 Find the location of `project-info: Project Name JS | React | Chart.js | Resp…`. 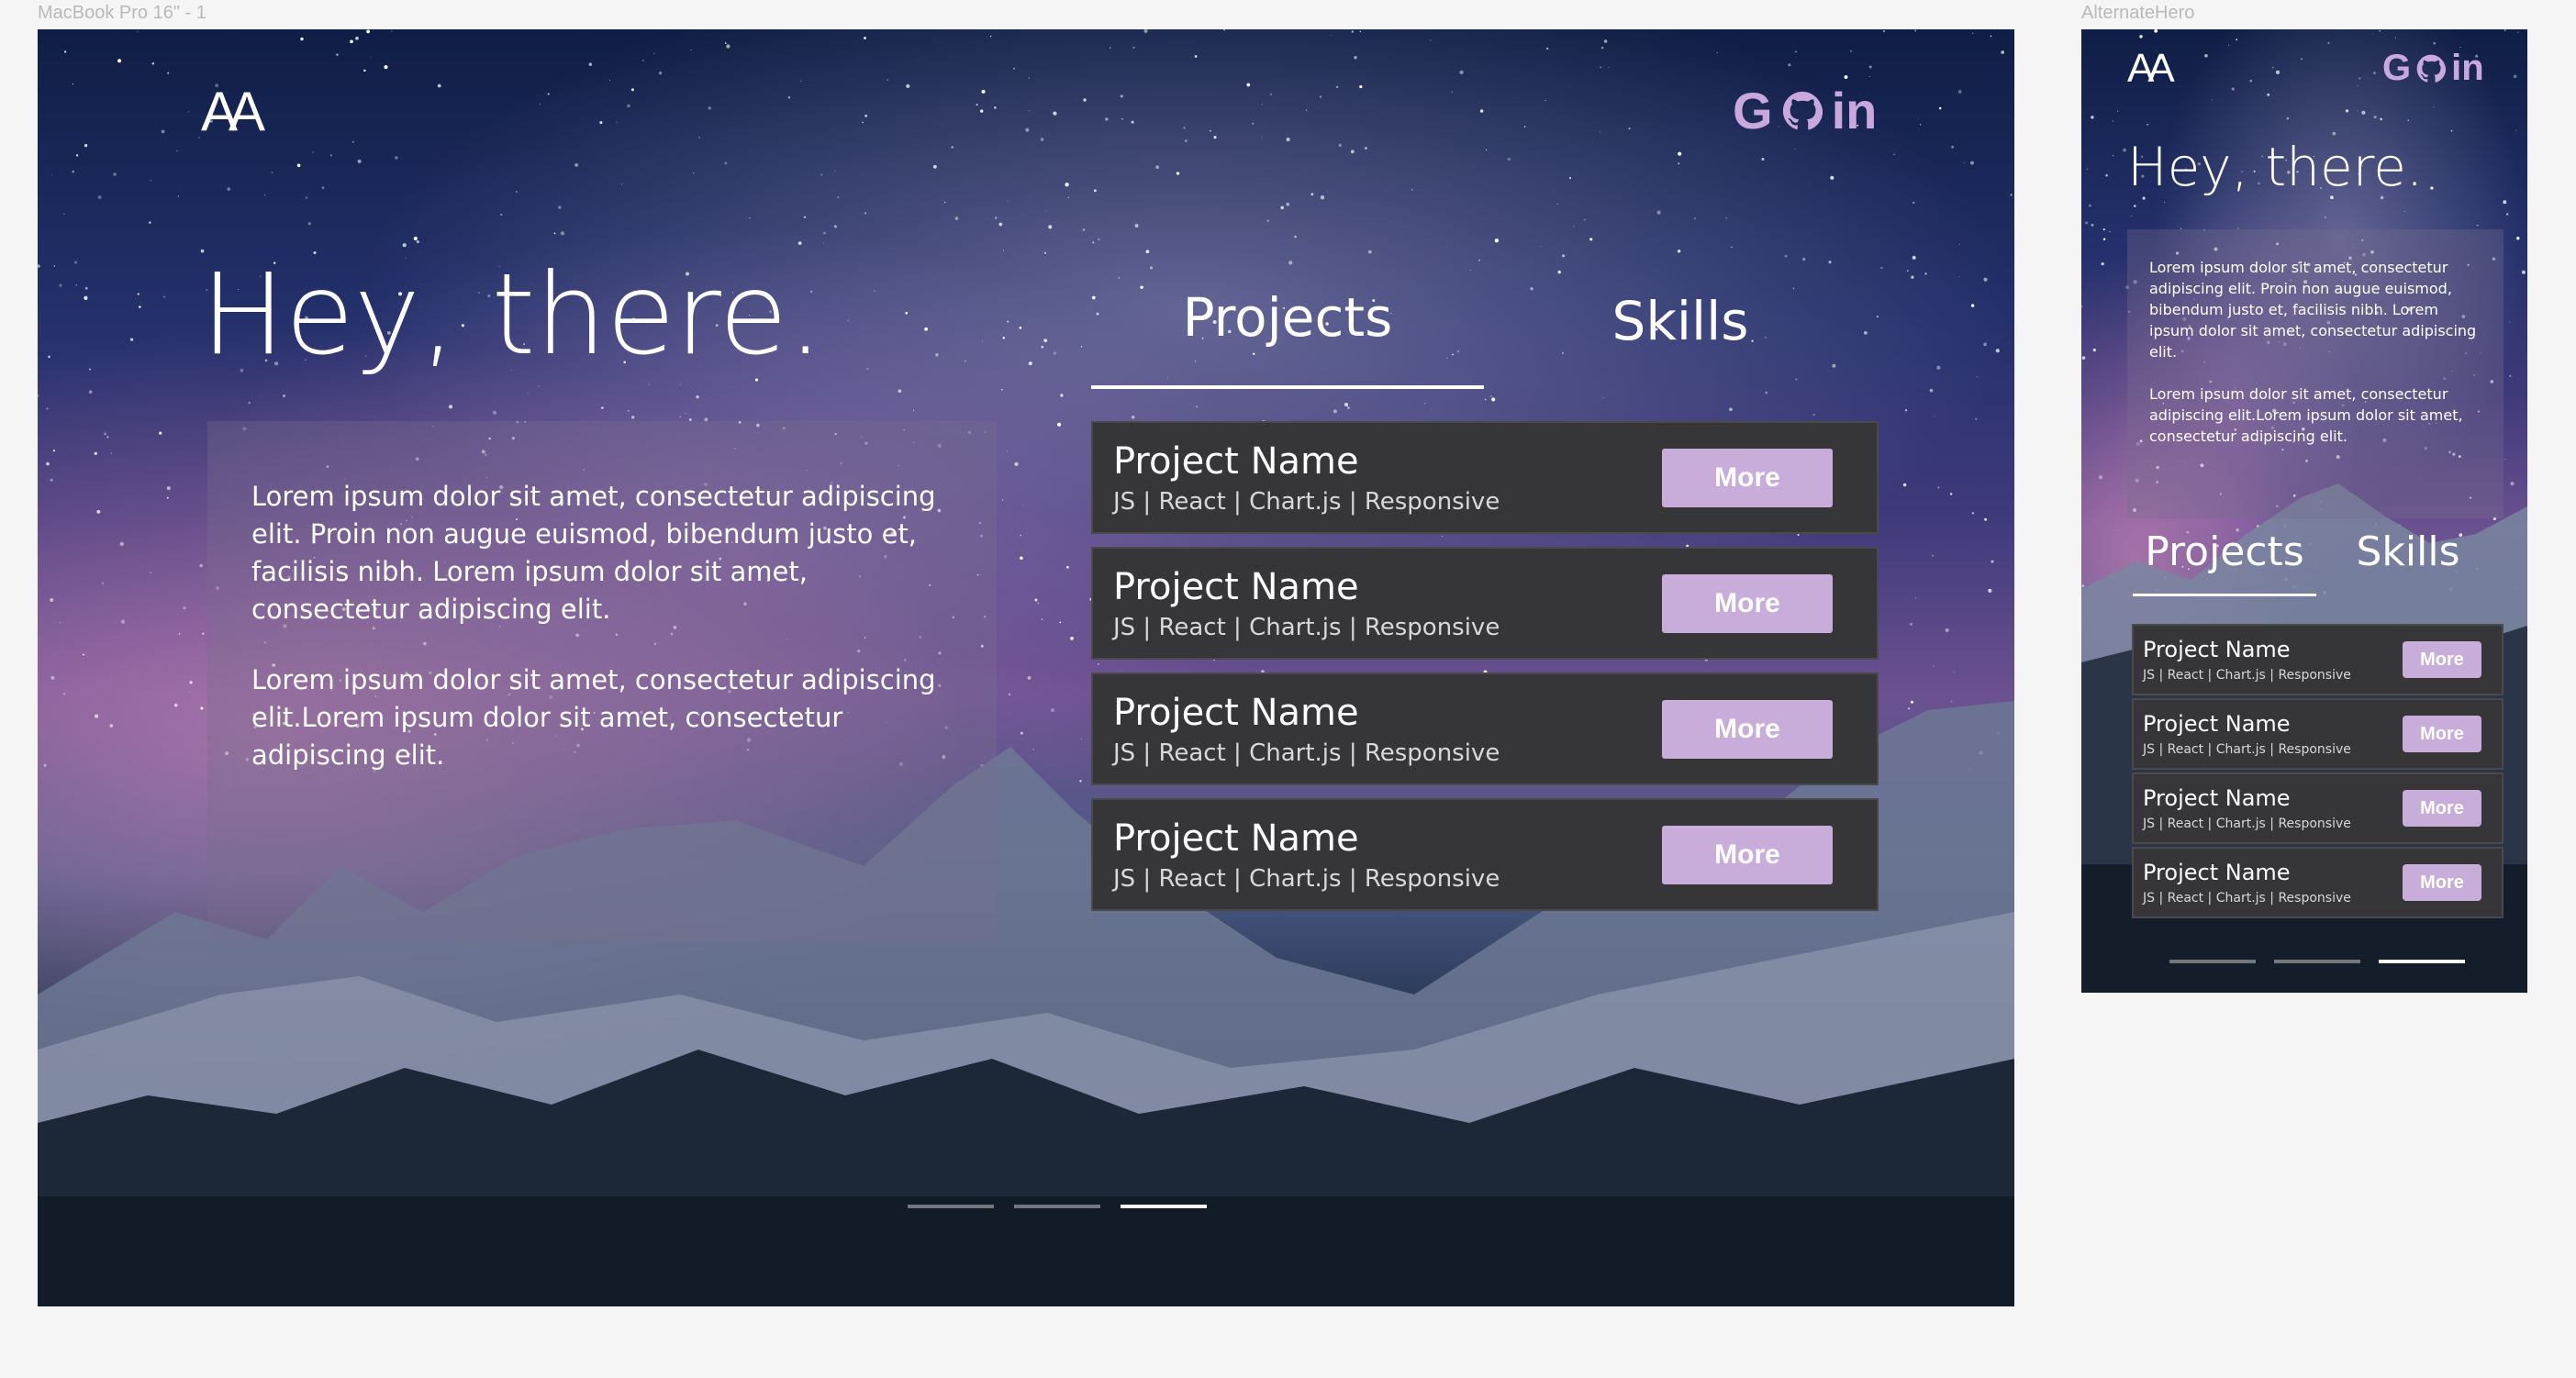

project-info: Project Name JS | React | Chart.js | Resp… is located at coordinates (1306, 730).